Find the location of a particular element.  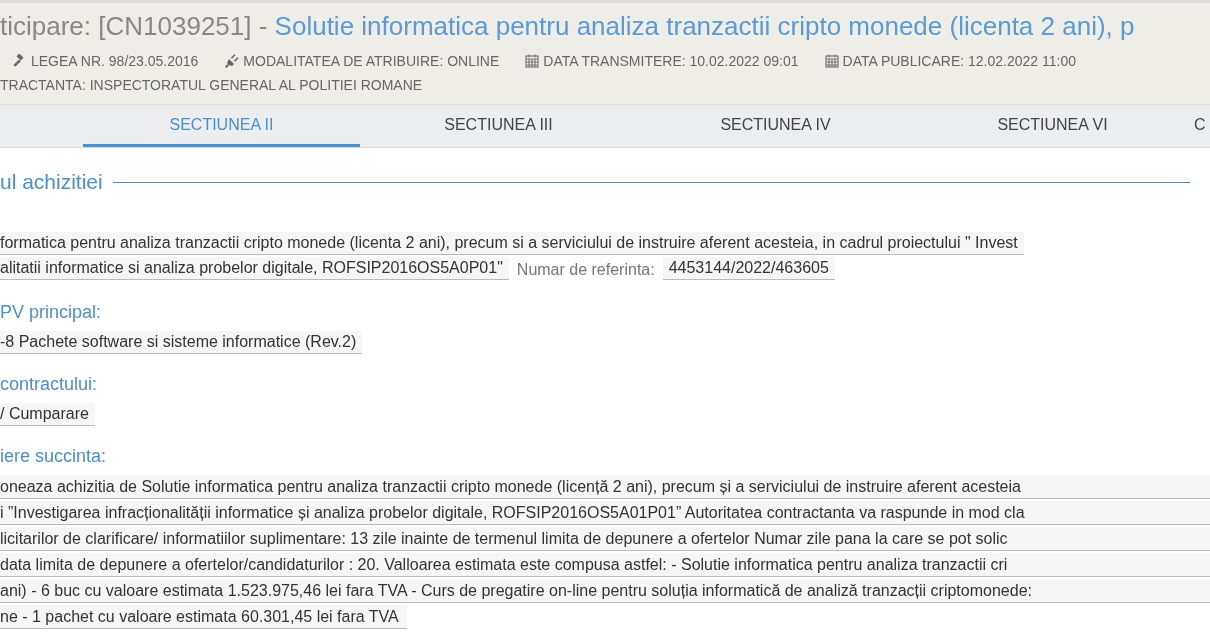

plug-icon is located at coordinates (232, 61).